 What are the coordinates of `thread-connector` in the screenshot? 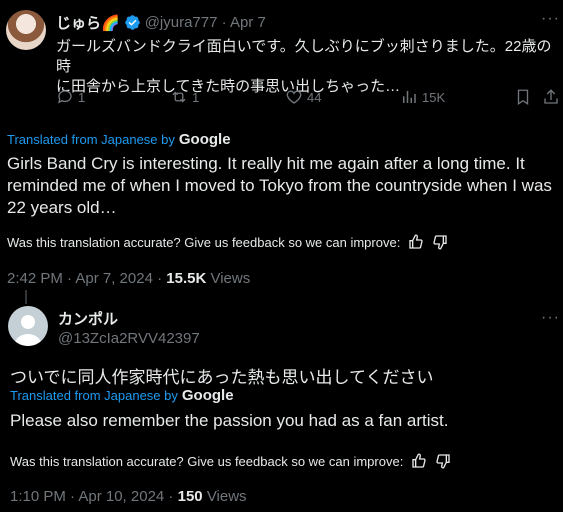 It's located at (26, 297).